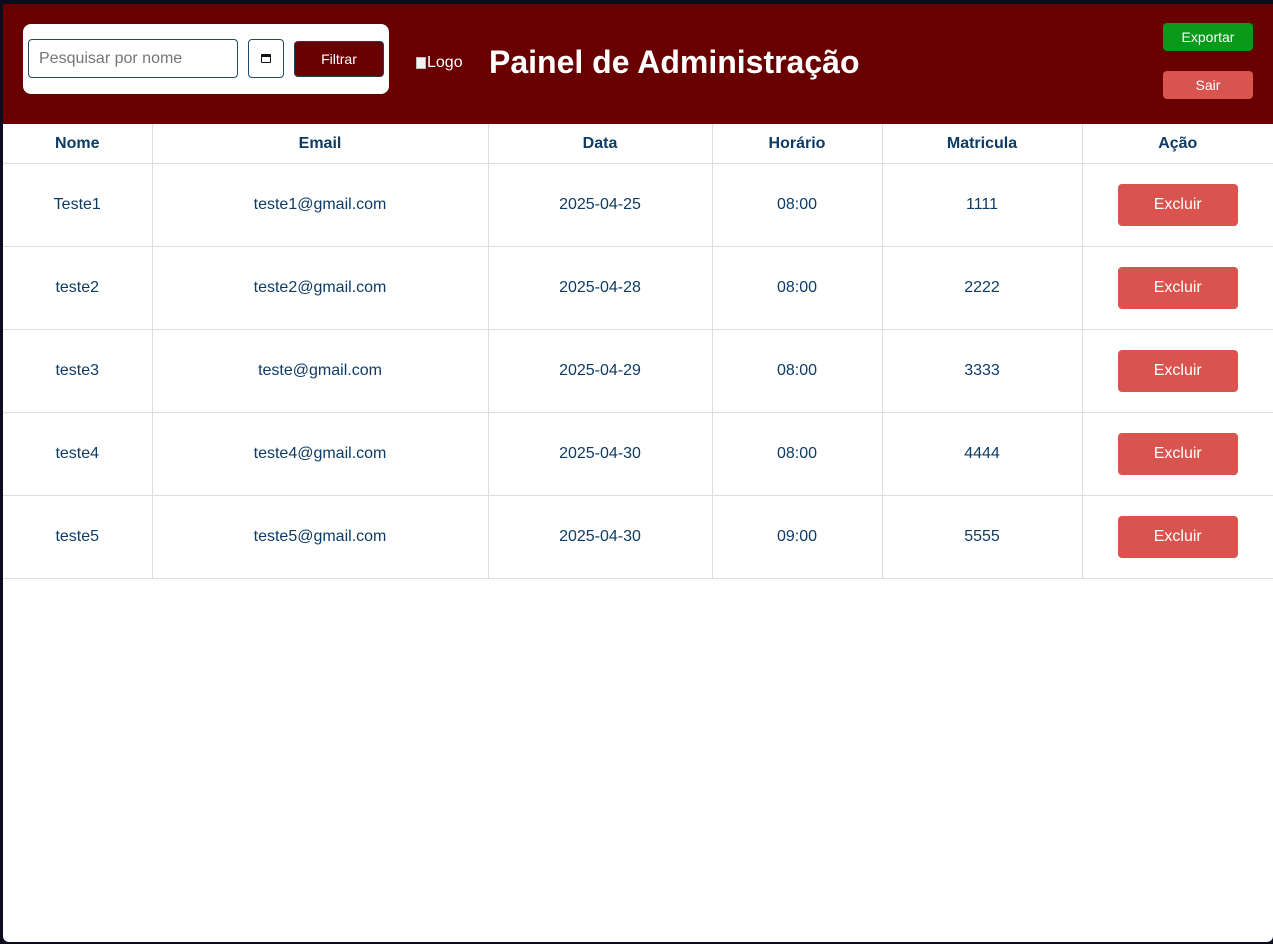  What do you see at coordinates (600, 288) in the screenshot?
I see `cell-data: 2025-04-28` at bounding box center [600, 288].